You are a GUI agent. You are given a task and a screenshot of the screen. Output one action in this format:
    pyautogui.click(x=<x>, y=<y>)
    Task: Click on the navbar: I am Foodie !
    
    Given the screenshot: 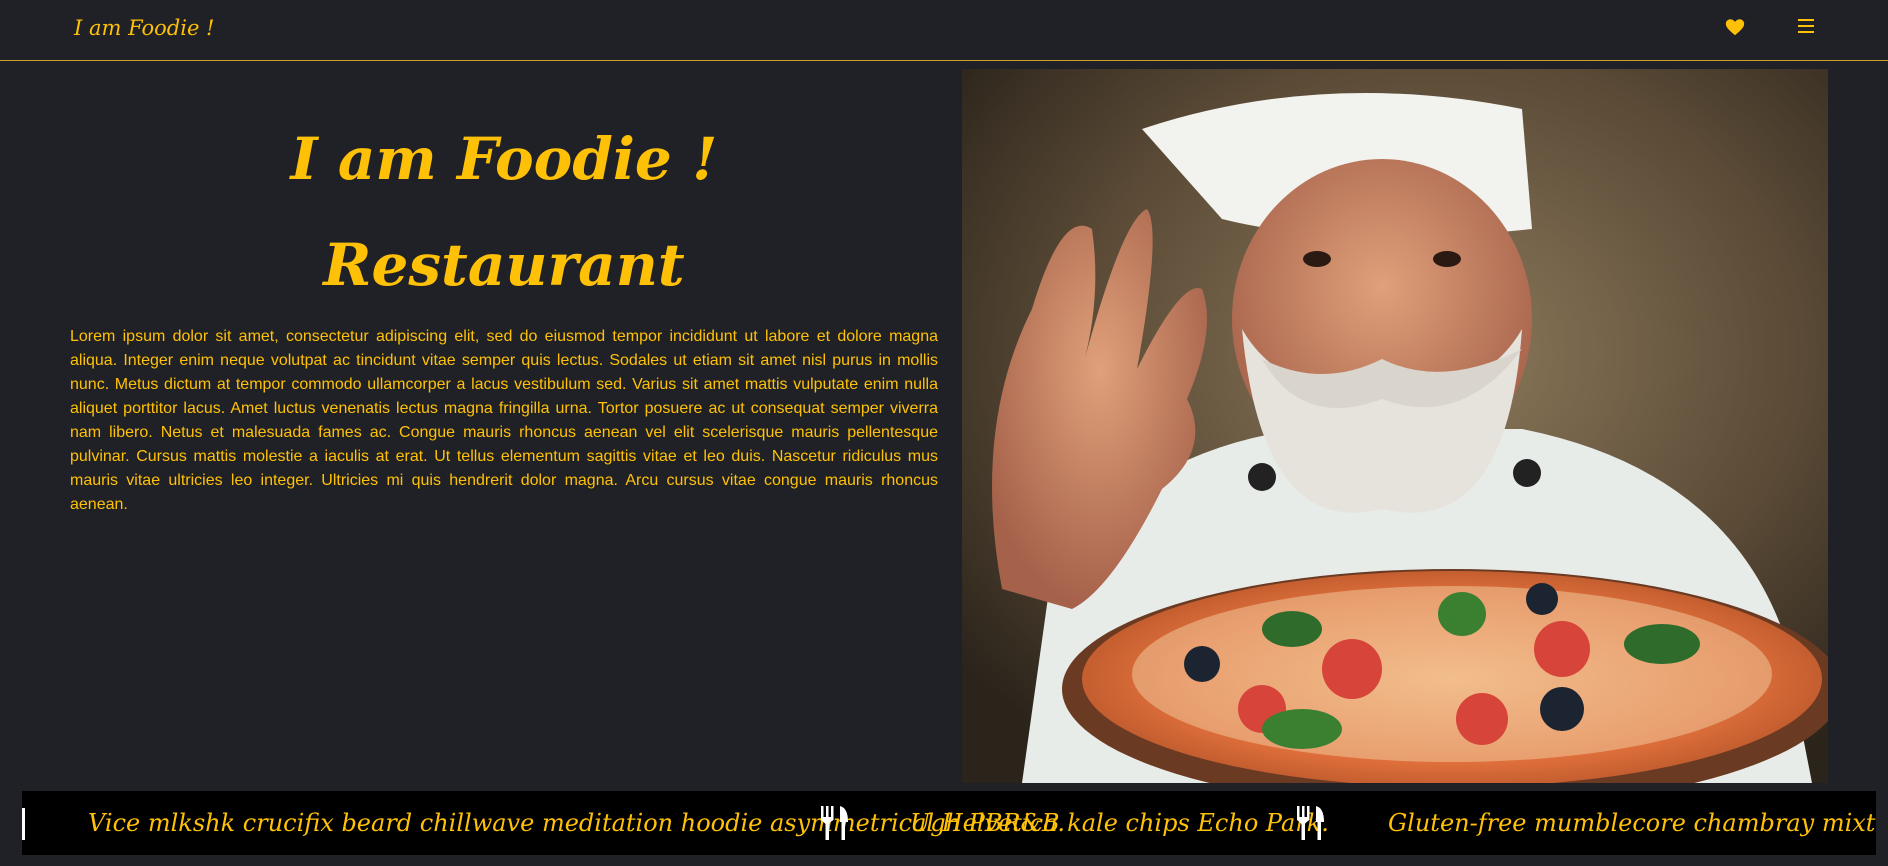 What is the action you would take?
    pyautogui.click(x=944, y=30)
    